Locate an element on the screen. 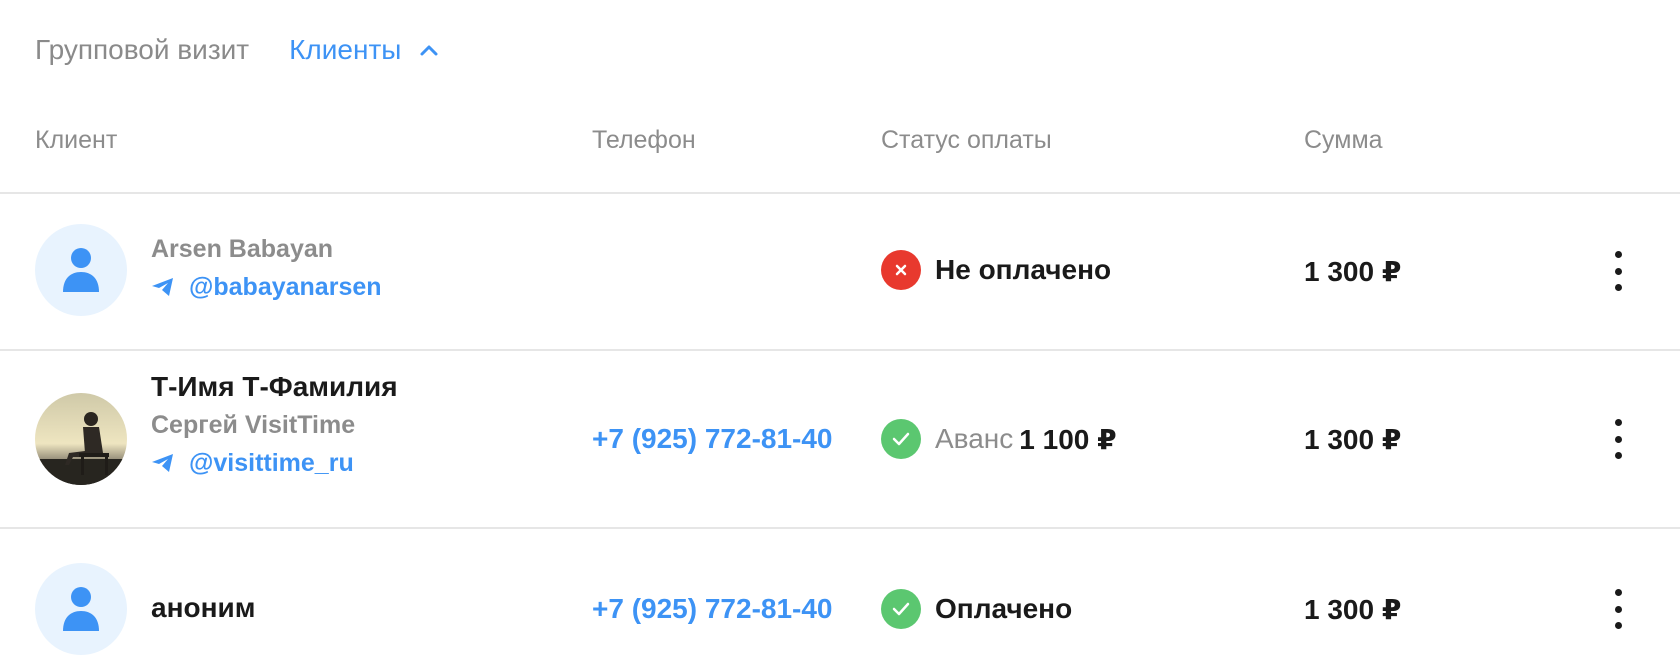  payment-status-prefix: Аванс is located at coordinates (974, 438).